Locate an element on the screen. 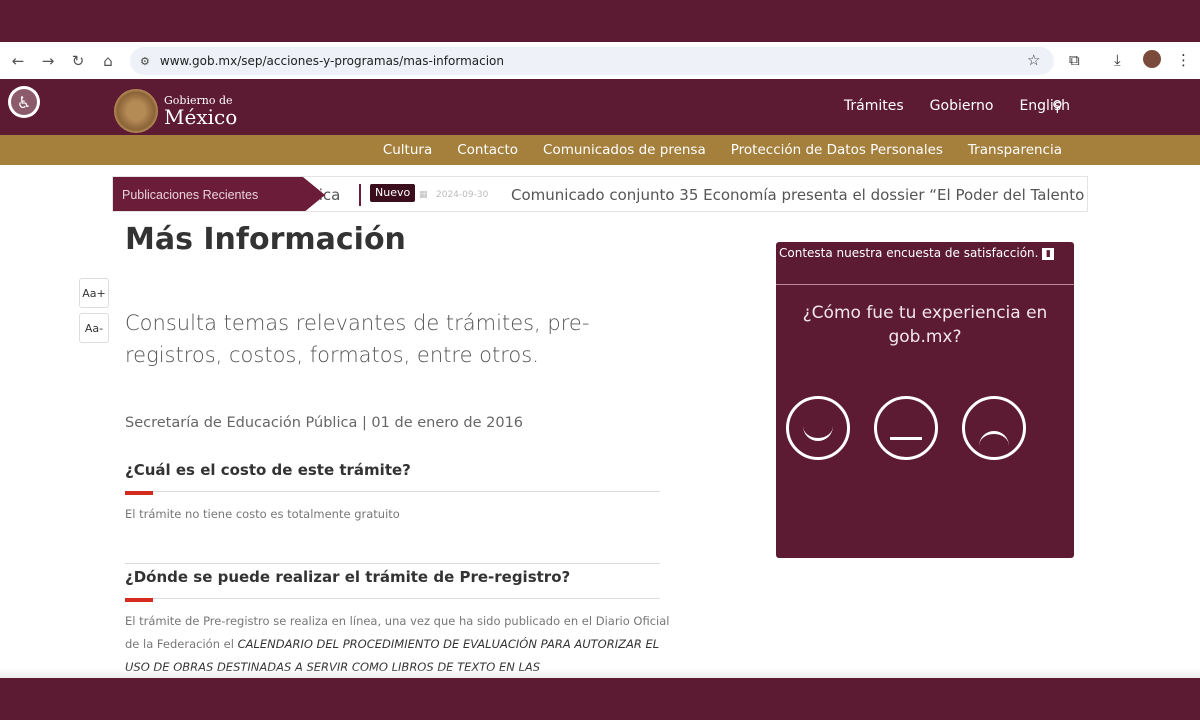 This screenshot has width=1200, height=720. ticker-divider is located at coordinates (360, 195).